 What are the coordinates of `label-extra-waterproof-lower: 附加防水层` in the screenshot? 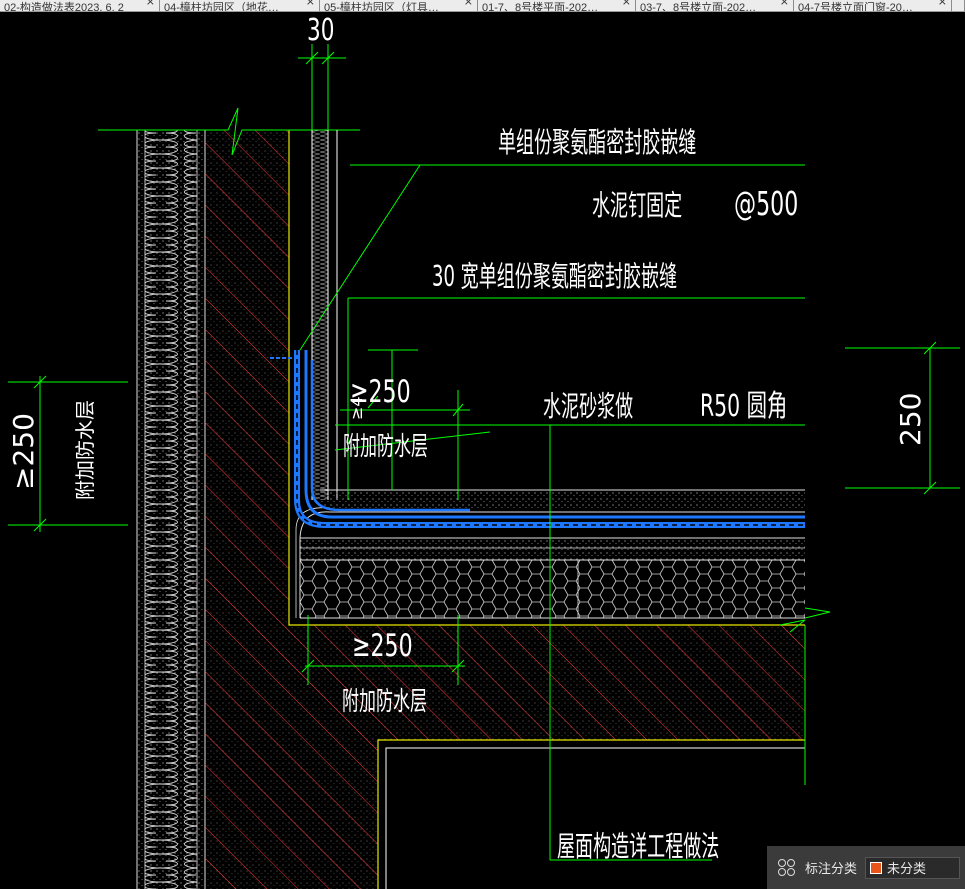 It's located at (384, 703).